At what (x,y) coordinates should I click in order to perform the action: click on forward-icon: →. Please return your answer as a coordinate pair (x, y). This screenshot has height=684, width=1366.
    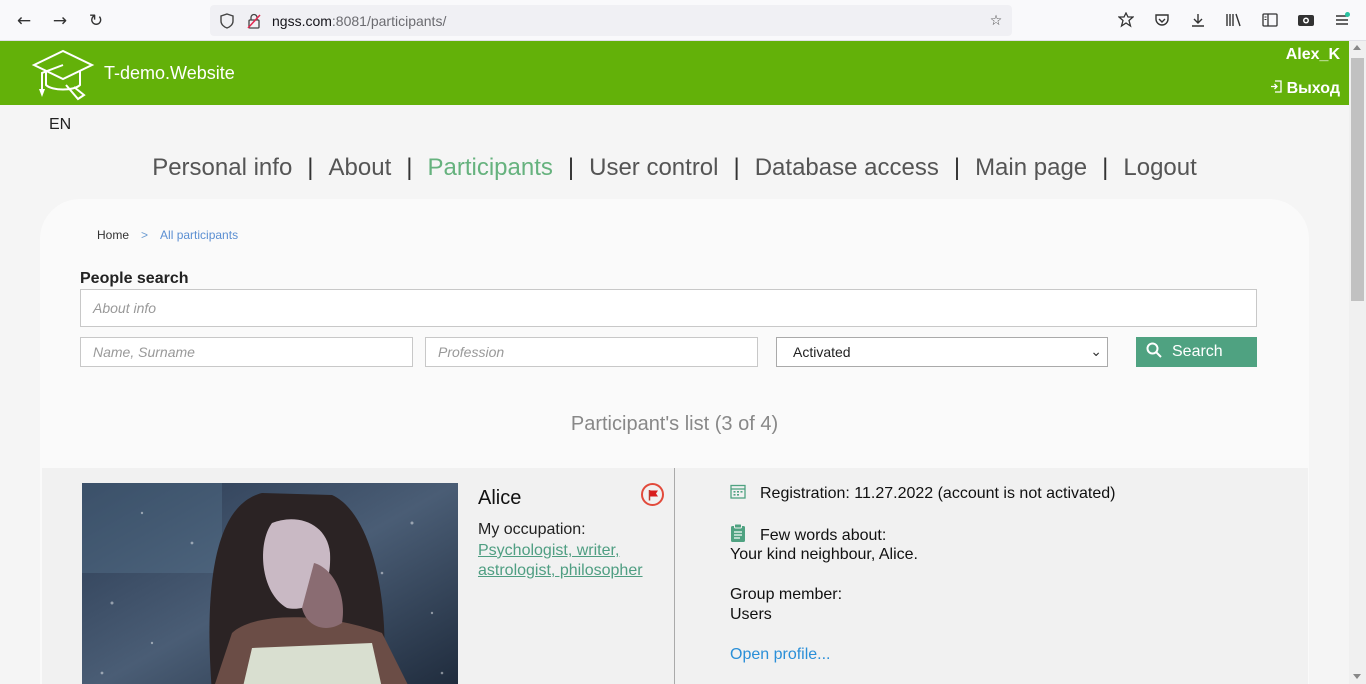
    Looking at the image, I should click on (60, 21).